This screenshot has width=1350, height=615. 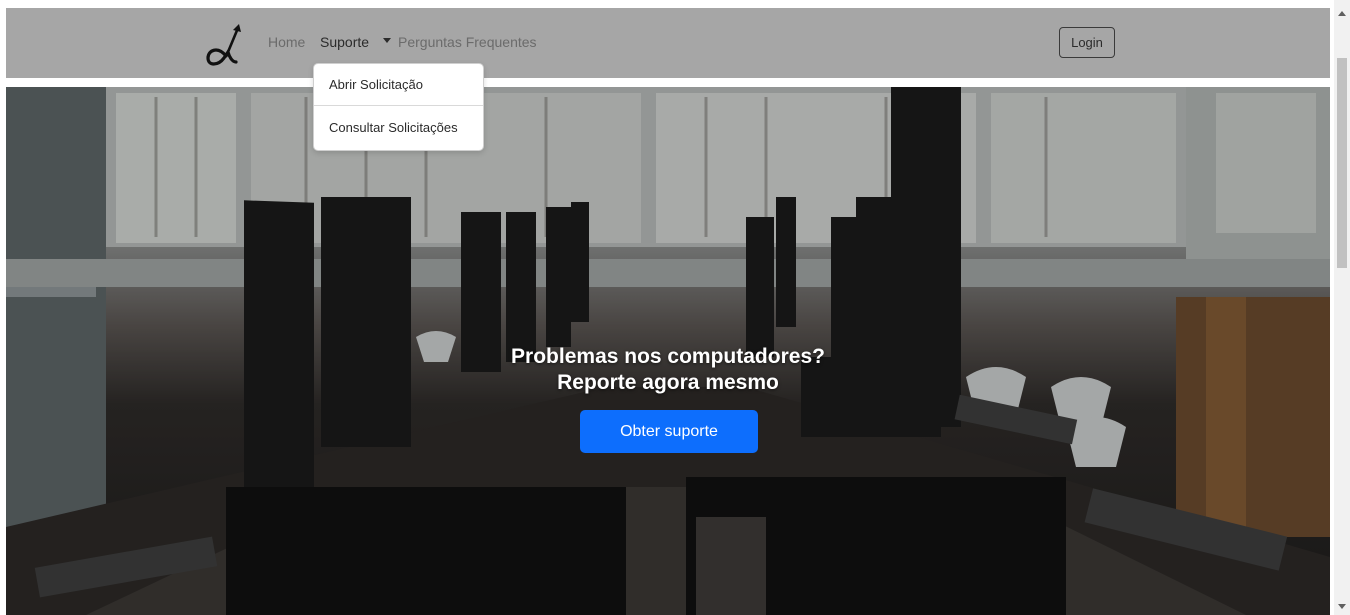 What do you see at coordinates (1342, 13) in the screenshot?
I see `scroll-up-arrow-icon` at bounding box center [1342, 13].